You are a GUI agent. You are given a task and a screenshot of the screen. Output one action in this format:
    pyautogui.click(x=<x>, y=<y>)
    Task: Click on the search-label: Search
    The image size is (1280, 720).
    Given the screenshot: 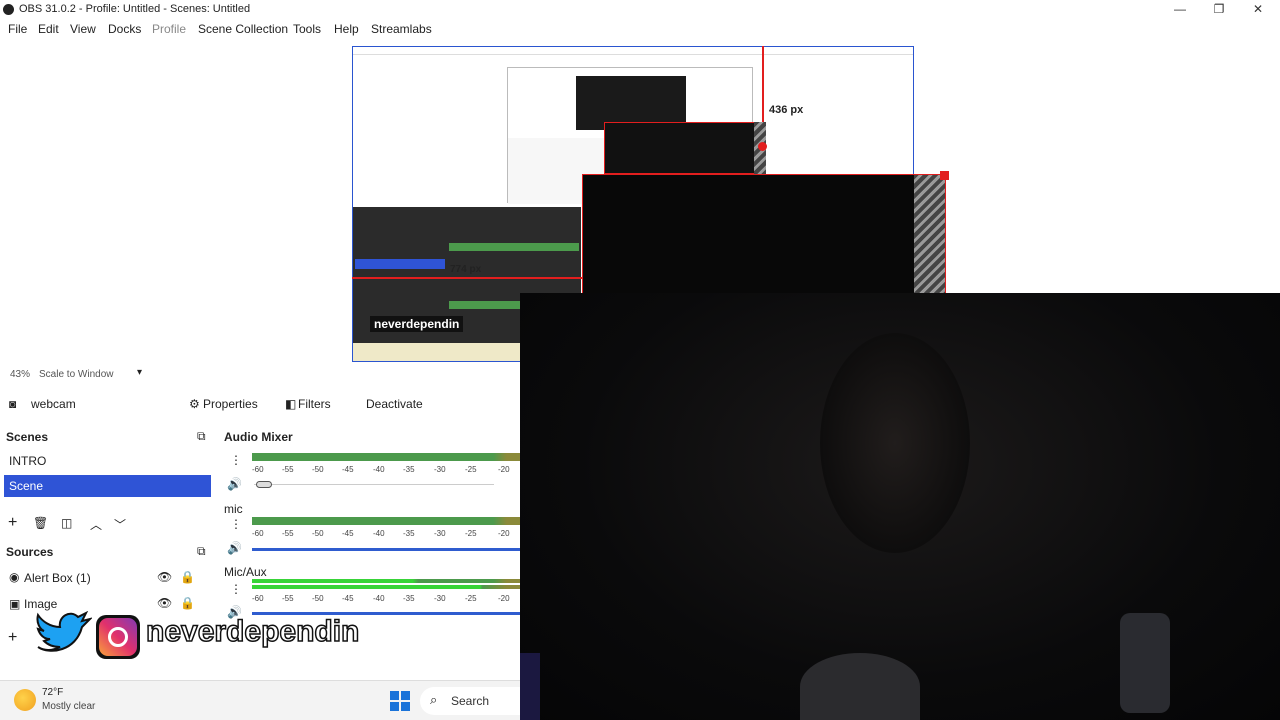 What is the action you would take?
    pyautogui.click(x=470, y=701)
    